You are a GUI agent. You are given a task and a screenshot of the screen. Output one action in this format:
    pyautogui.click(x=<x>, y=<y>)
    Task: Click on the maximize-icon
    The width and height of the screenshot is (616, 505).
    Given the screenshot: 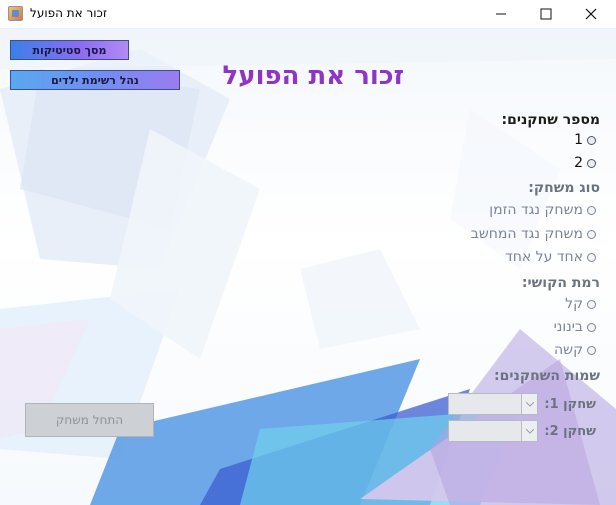 What is the action you would take?
    pyautogui.click(x=546, y=14)
    